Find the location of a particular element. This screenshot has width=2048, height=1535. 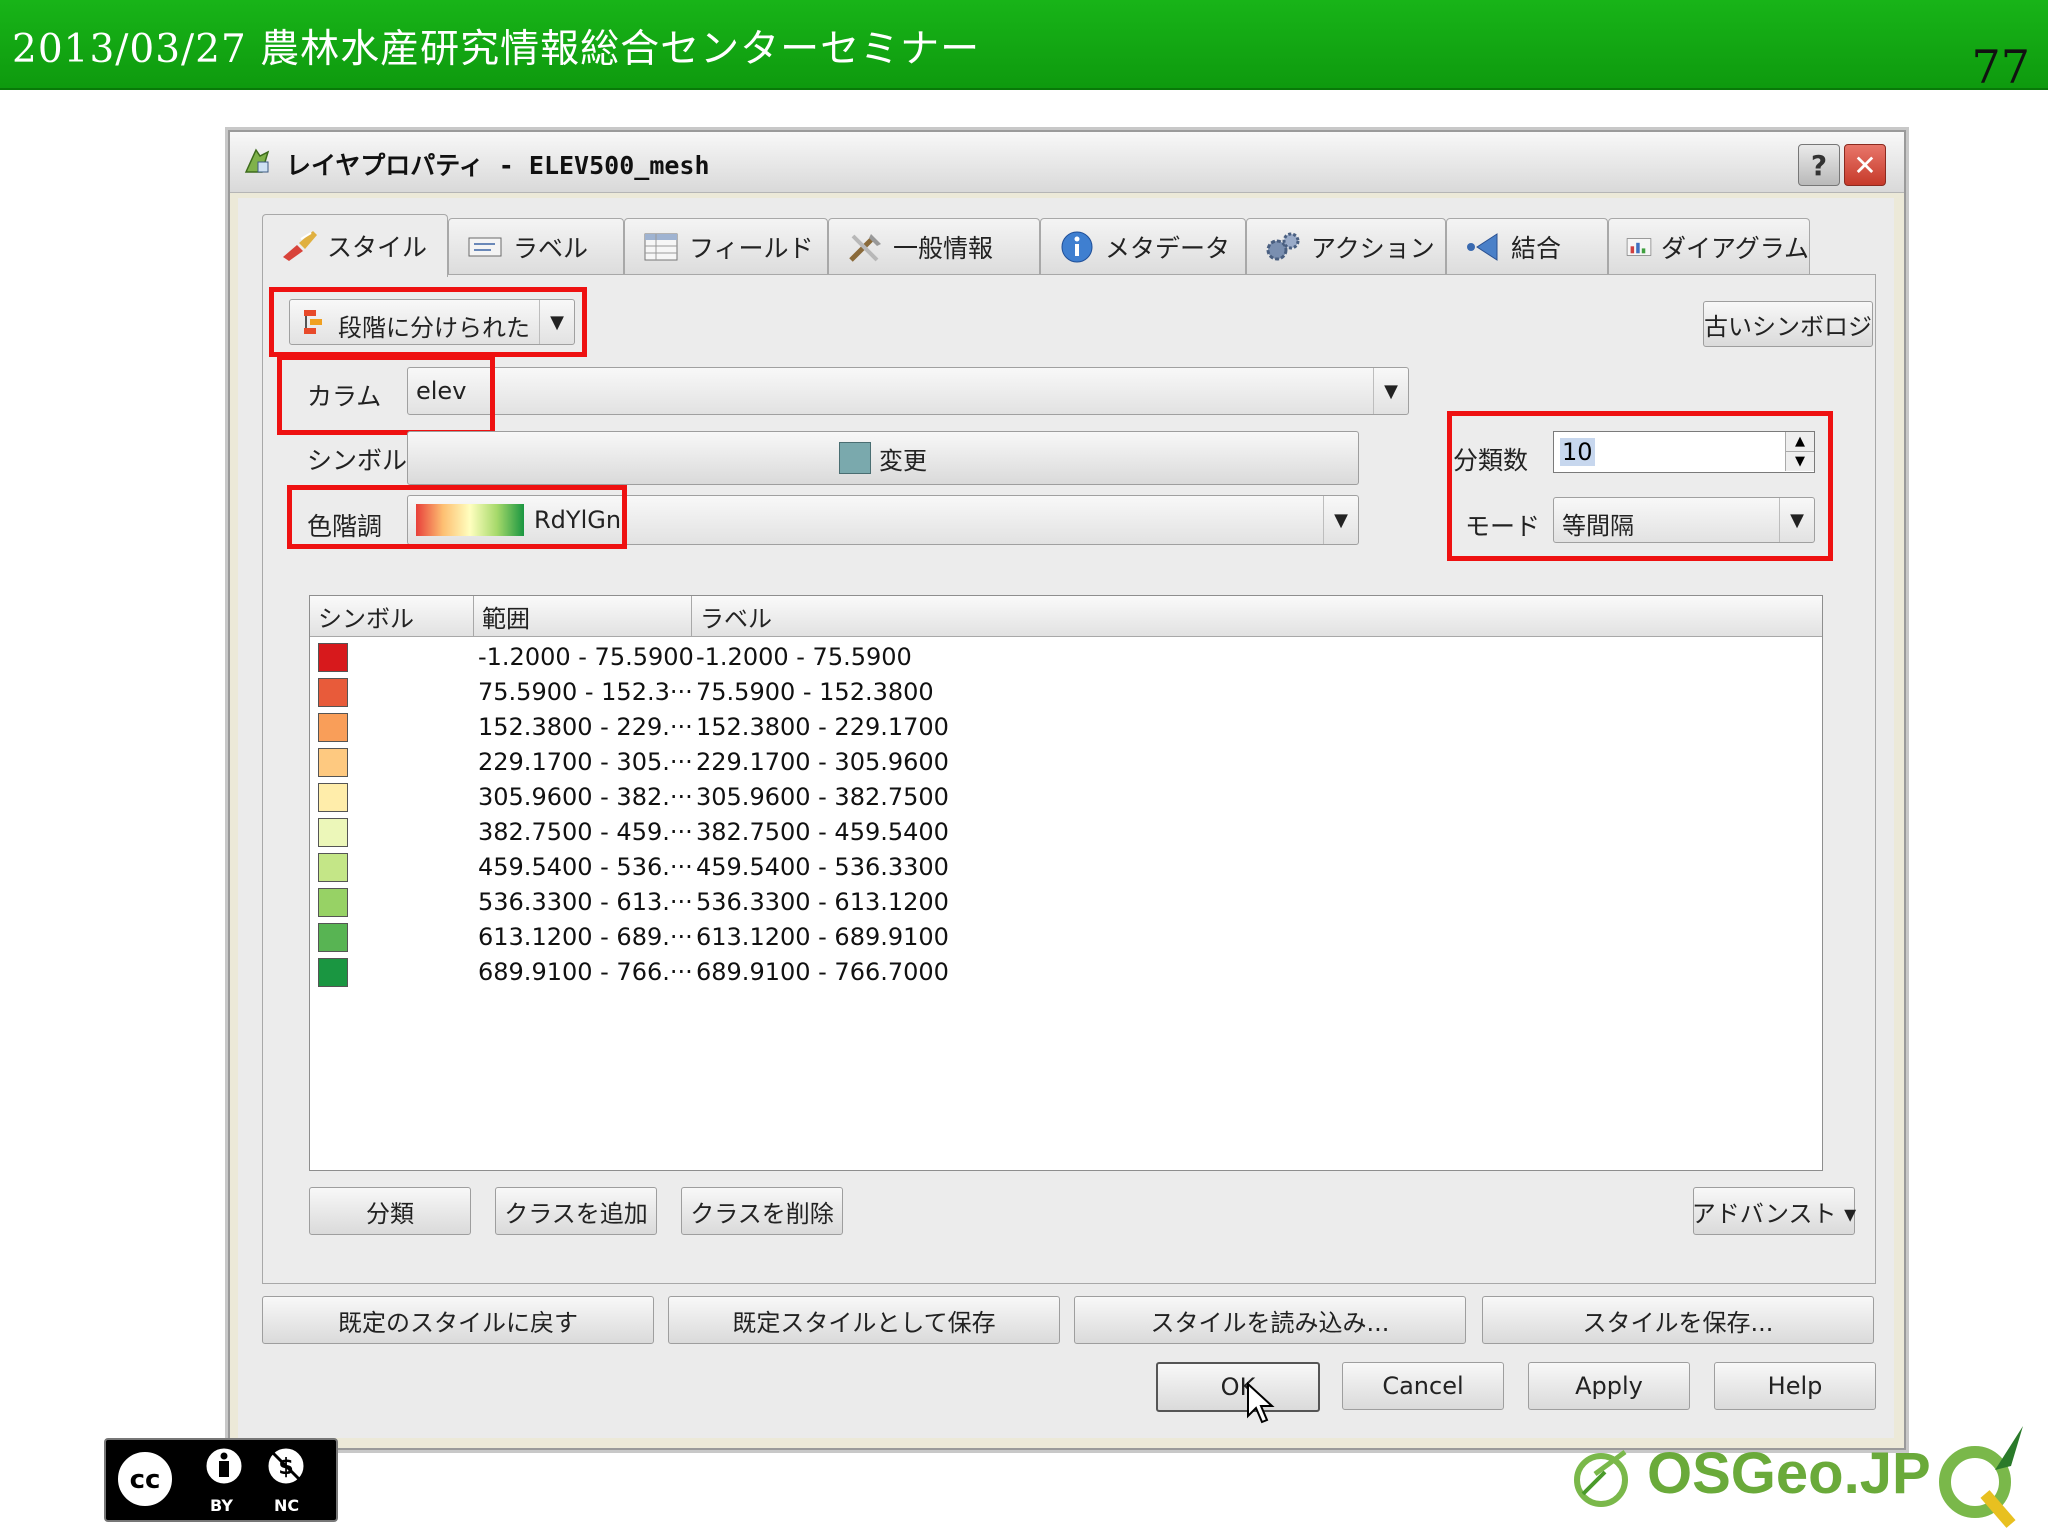

close-window-button: ✕ is located at coordinates (1865, 165).